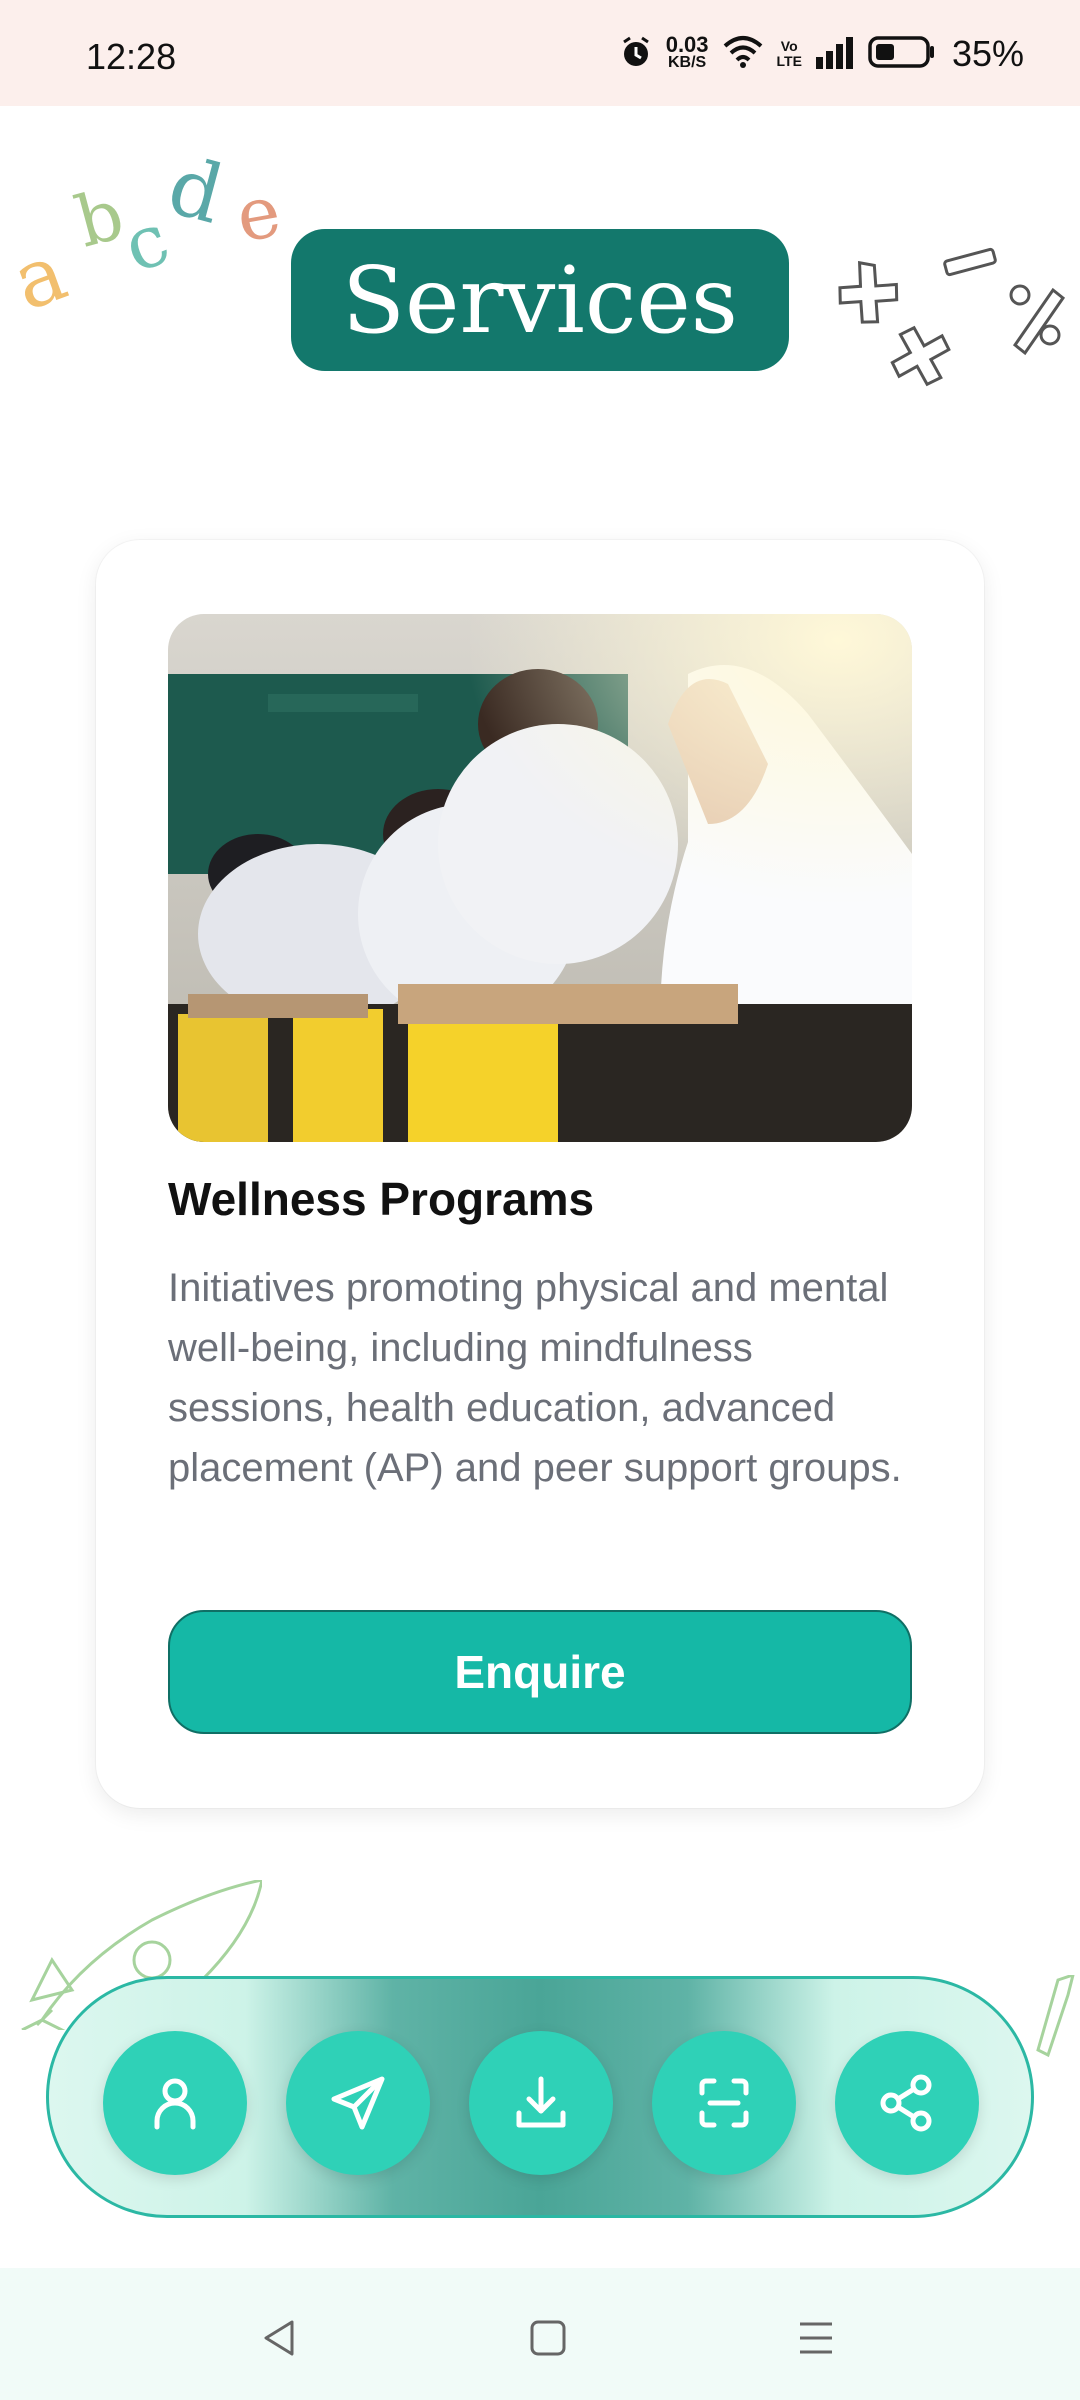 The width and height of the screenshot is (1080, 2400). What do you see at coordinates (952, 317) in the screenshot?
I see `math-symbols-doodle-icon` at bounding box center [952, 317].